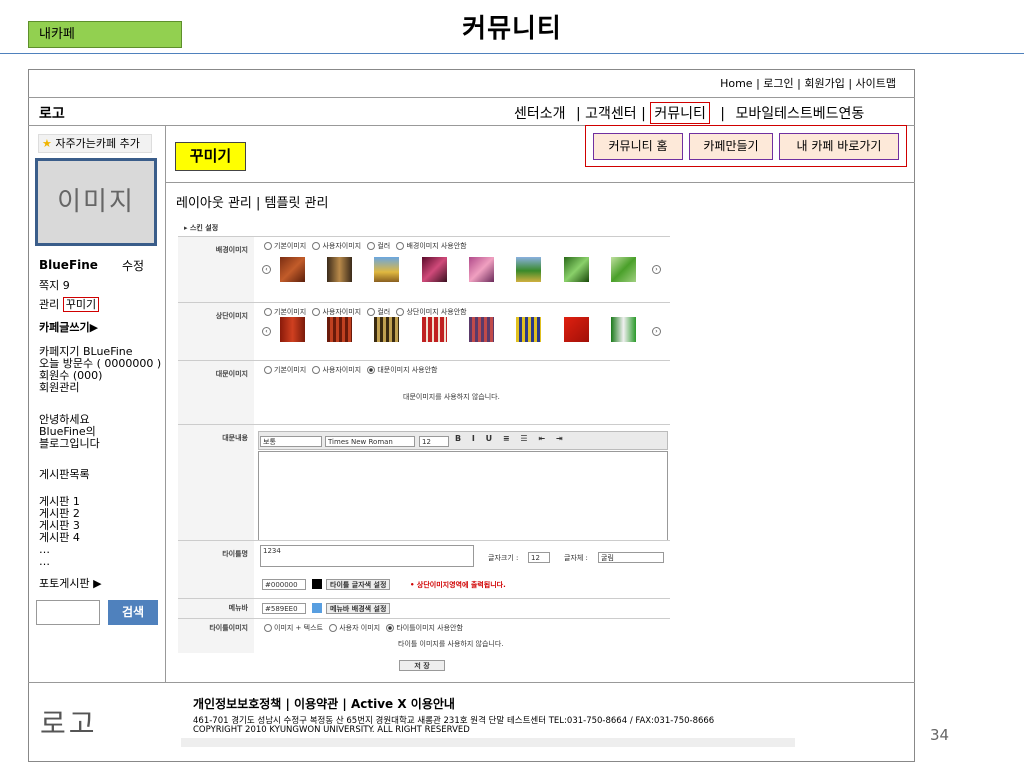  Describe the element at coordinates (68, 327) in the screenshot. I see `write-post-link: 카페글쓰기▶` at that location.